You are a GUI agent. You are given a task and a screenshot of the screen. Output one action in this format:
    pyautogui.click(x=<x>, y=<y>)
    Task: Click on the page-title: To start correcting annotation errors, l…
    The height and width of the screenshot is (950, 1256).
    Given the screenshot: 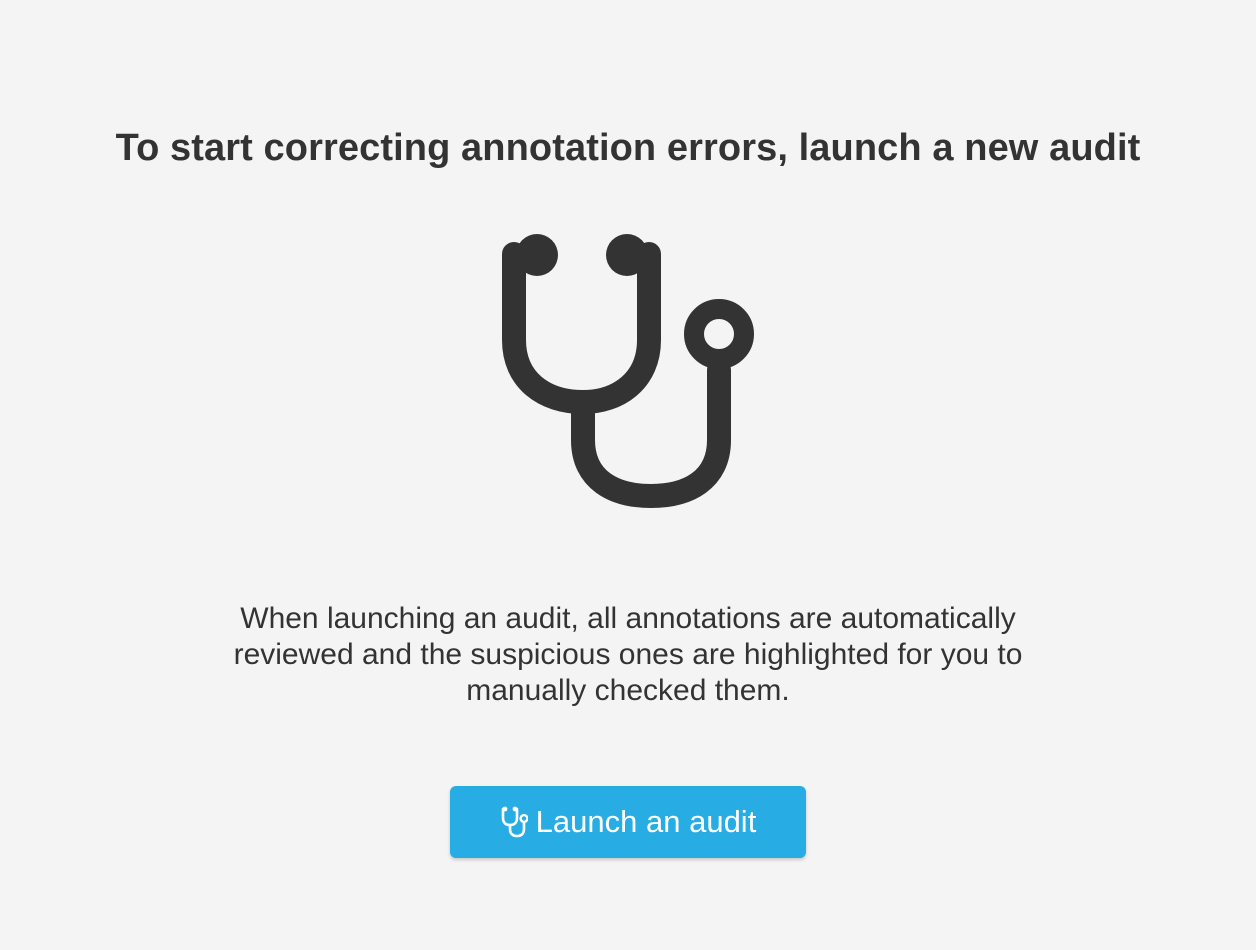 What is the action you would take?
    pyautogui.click(x=628, y=148)
    